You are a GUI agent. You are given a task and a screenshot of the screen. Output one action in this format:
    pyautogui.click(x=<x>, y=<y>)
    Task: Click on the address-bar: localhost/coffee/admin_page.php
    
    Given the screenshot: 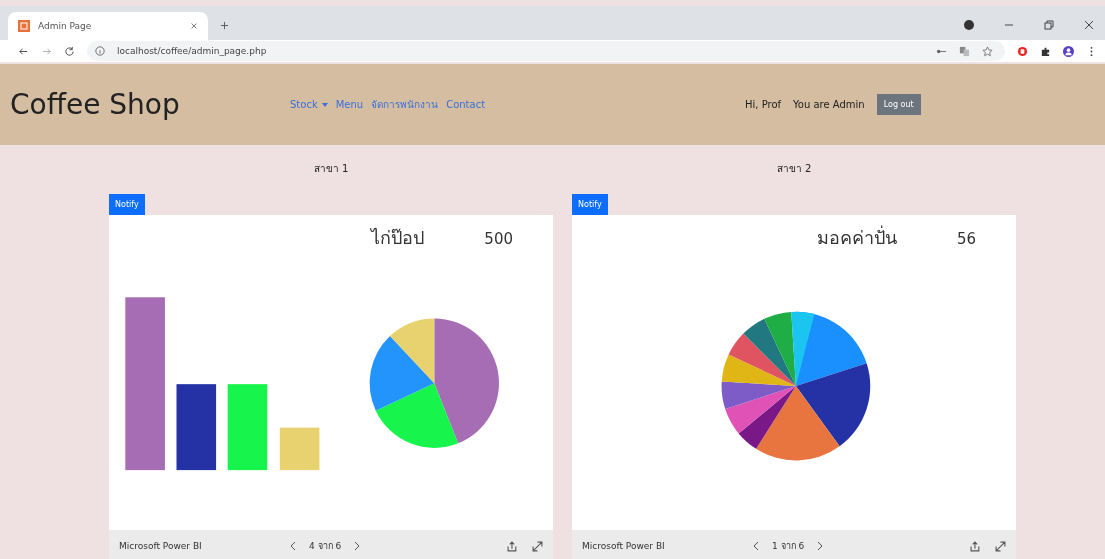 What is the action you would take?
    pyautogui.click(x=546, y=51)
    